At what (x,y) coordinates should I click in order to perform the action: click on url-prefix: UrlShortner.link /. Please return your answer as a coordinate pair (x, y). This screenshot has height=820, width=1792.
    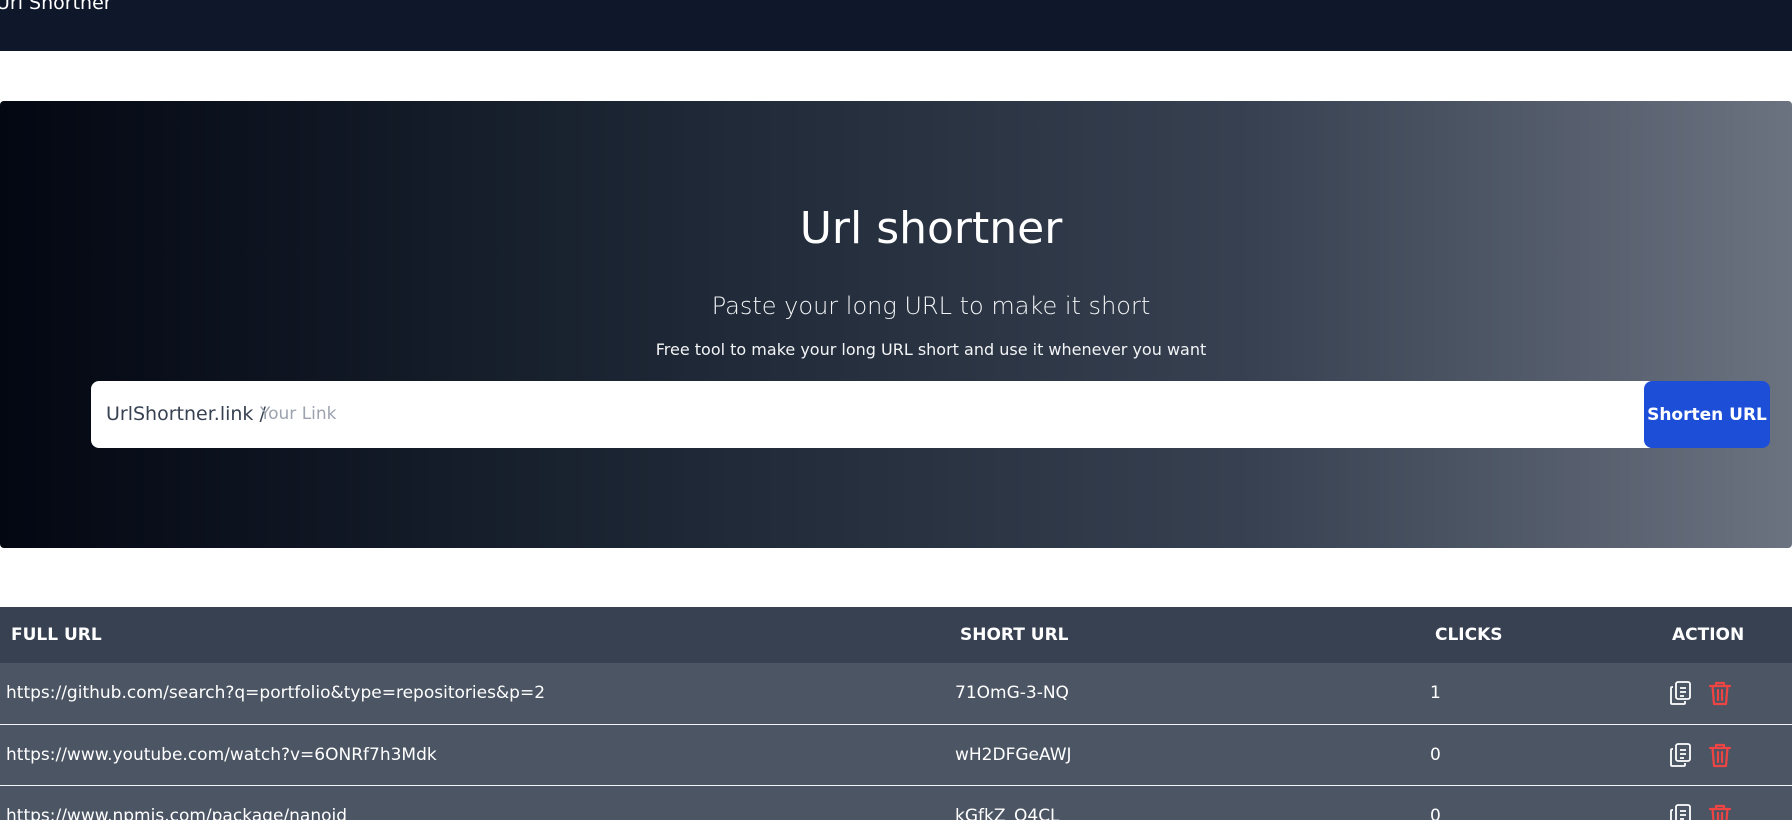
    Looking at the image, I should click on (186, 414).